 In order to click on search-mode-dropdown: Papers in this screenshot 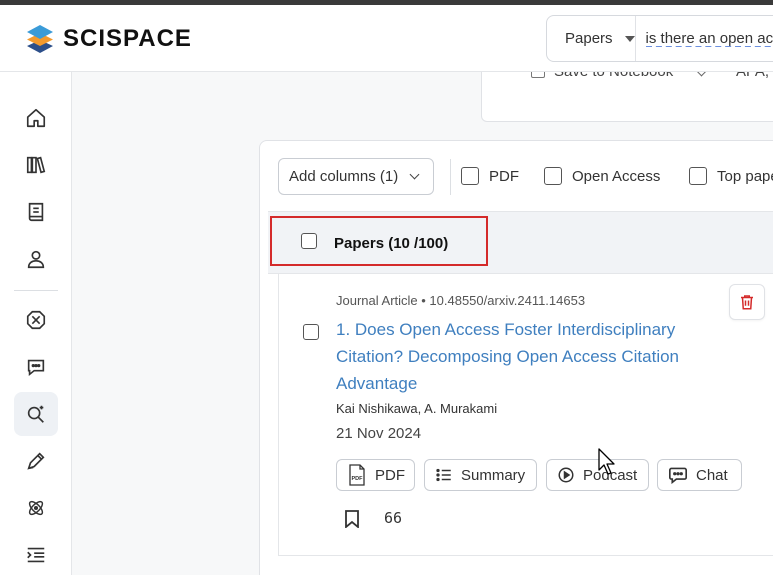, I will do `click(591, 38)`.